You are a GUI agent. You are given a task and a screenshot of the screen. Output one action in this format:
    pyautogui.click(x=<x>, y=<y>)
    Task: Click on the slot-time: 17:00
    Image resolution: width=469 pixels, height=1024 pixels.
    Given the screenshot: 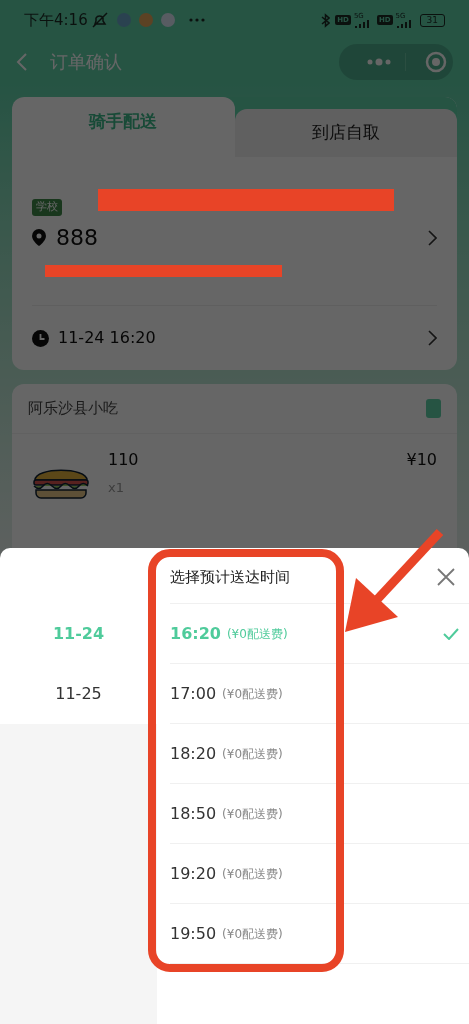 What is the action you would take?
    pyautogui.click(x=193, y=693)
    